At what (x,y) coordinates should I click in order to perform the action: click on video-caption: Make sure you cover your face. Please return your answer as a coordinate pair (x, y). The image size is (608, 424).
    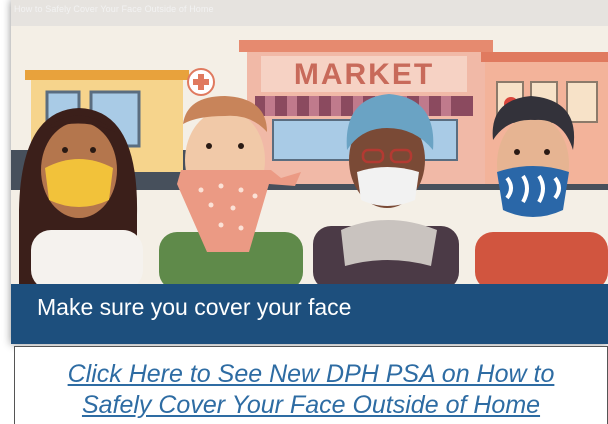
    Looking at the image, I should click on (194, 307).